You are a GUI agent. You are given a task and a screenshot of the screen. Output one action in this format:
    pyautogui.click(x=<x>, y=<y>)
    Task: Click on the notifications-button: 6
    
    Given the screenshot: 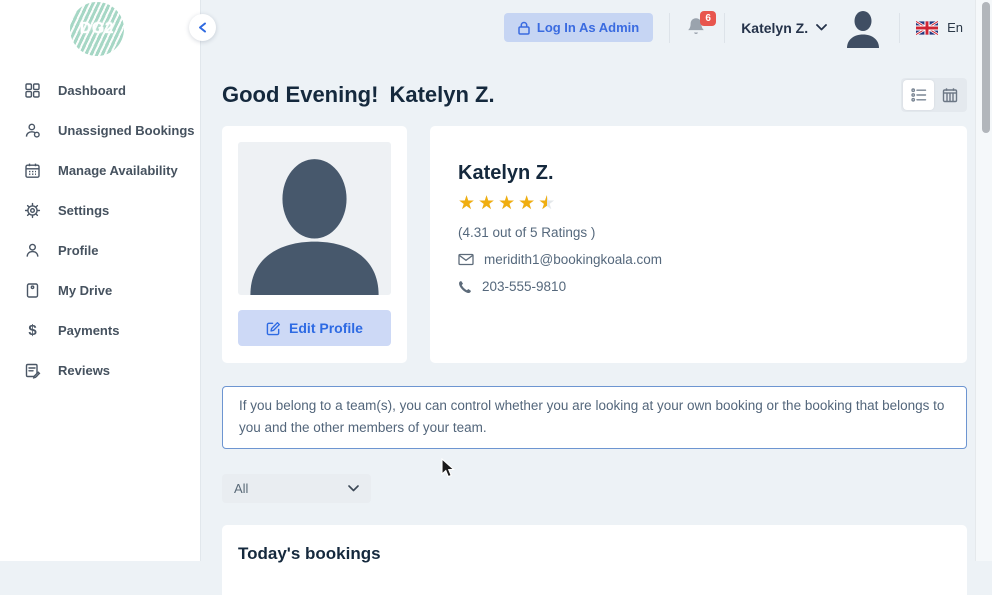 What is the action you would take?
    pyautogui.click(x=701, y=25)
    